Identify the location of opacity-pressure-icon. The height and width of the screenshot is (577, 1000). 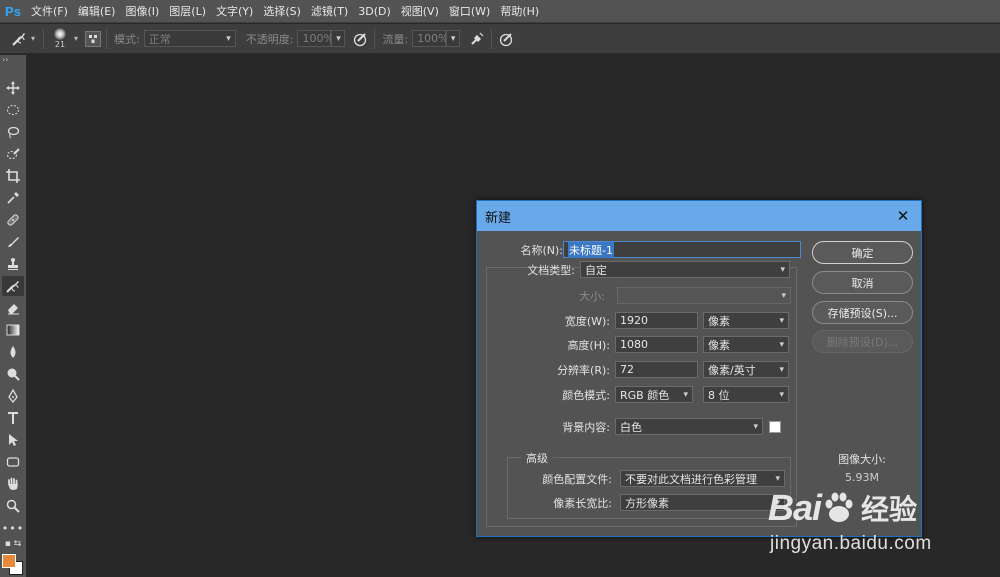
(360, 39).